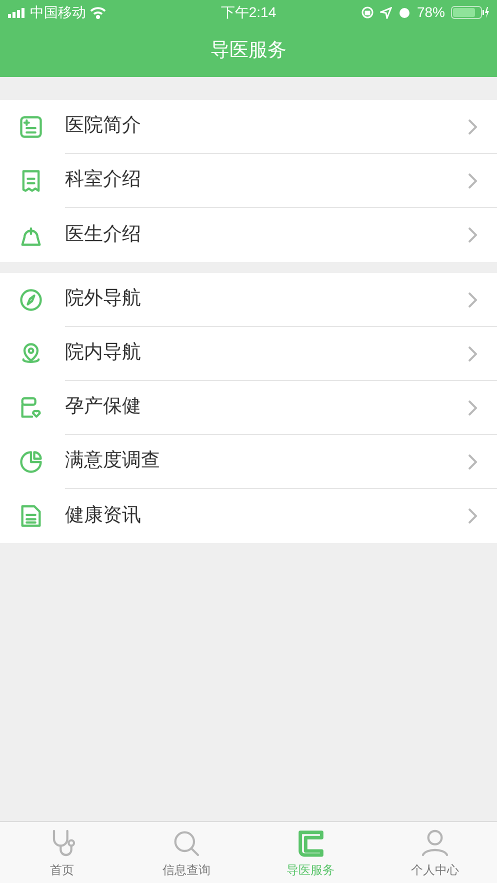 The height and width of the screenshot is (883, 497). Describe the element at coordinates (386, 12) in the screenshot. I see `location-arrow-icon` at that location.